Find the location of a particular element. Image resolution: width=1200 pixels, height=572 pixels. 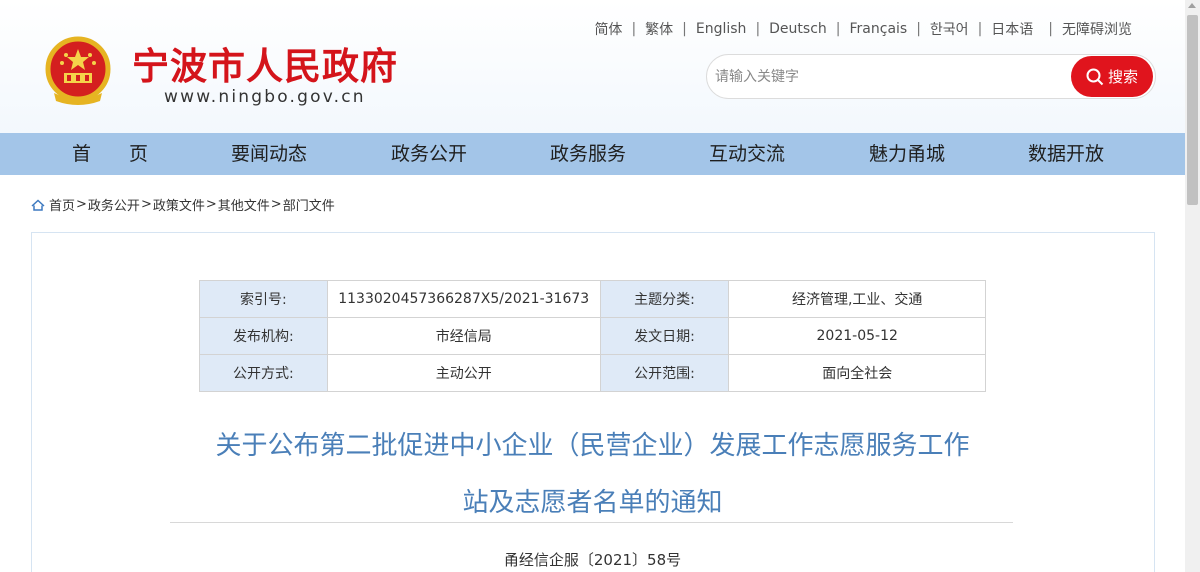

document-number: 甬经信企服〔2021〕58号 is located at coordinates (592, 560).